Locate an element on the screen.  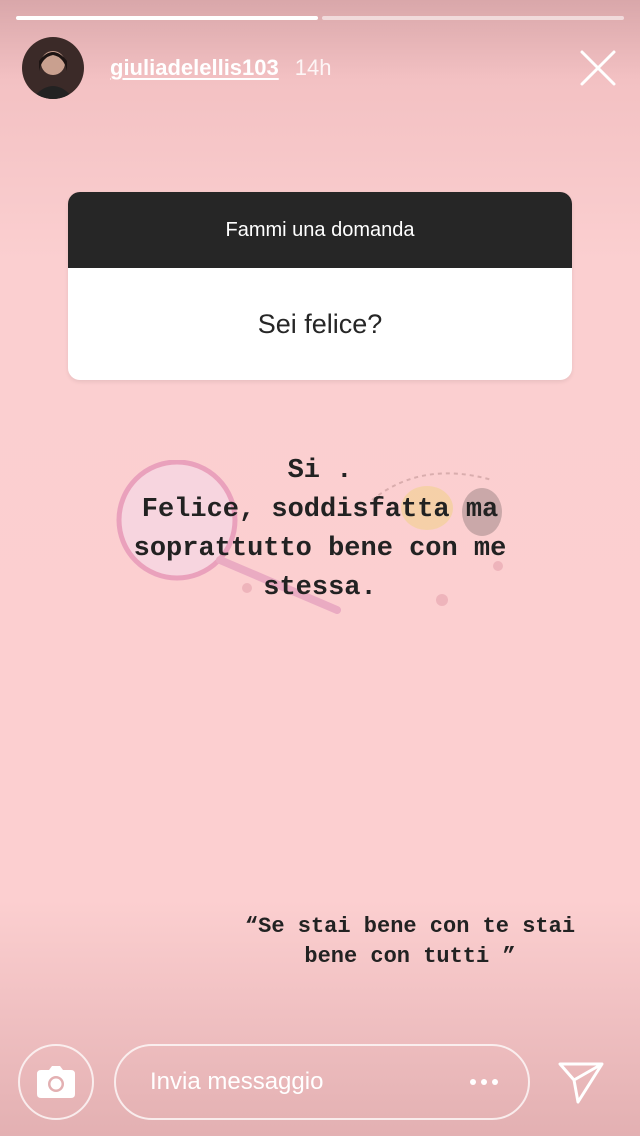
answer-line: Felice, soddisfatta ma is located at coordinates (320, 510).